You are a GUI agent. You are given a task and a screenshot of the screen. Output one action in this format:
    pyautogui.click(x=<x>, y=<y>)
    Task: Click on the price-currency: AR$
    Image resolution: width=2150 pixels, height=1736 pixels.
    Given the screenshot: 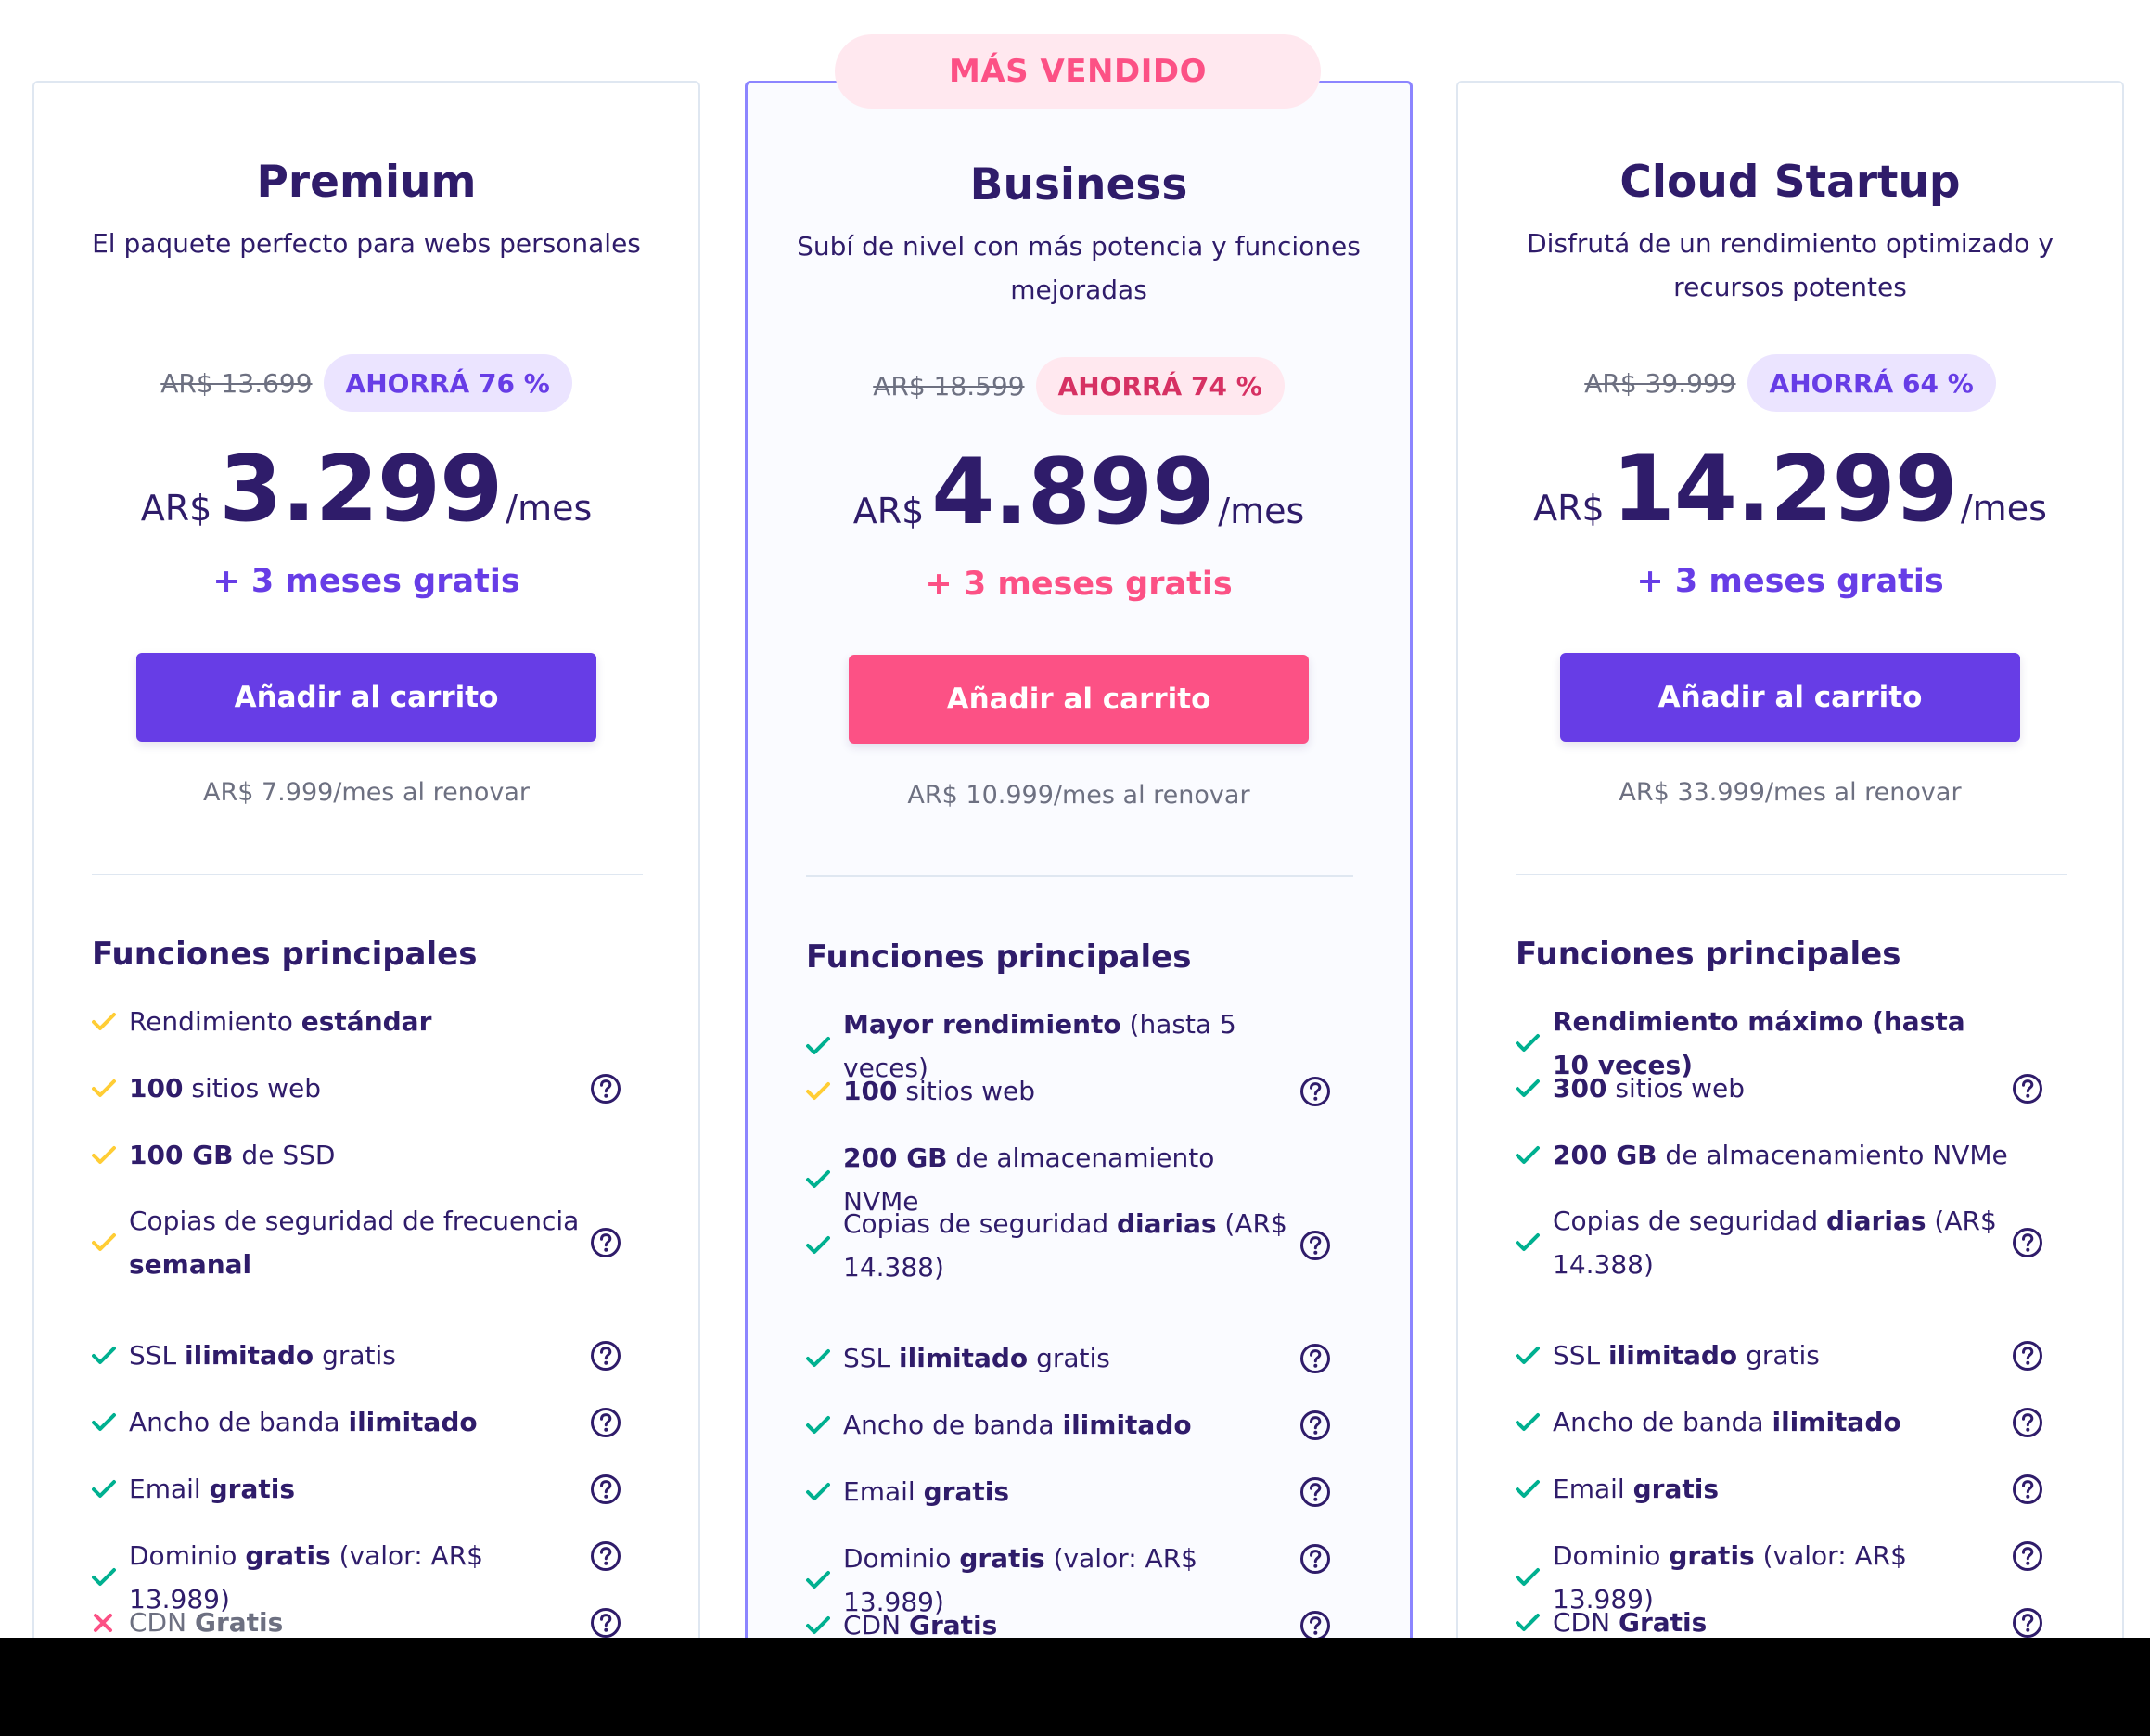 What is the action you would take?
    pyautogui.click(x=888, y=511)
    